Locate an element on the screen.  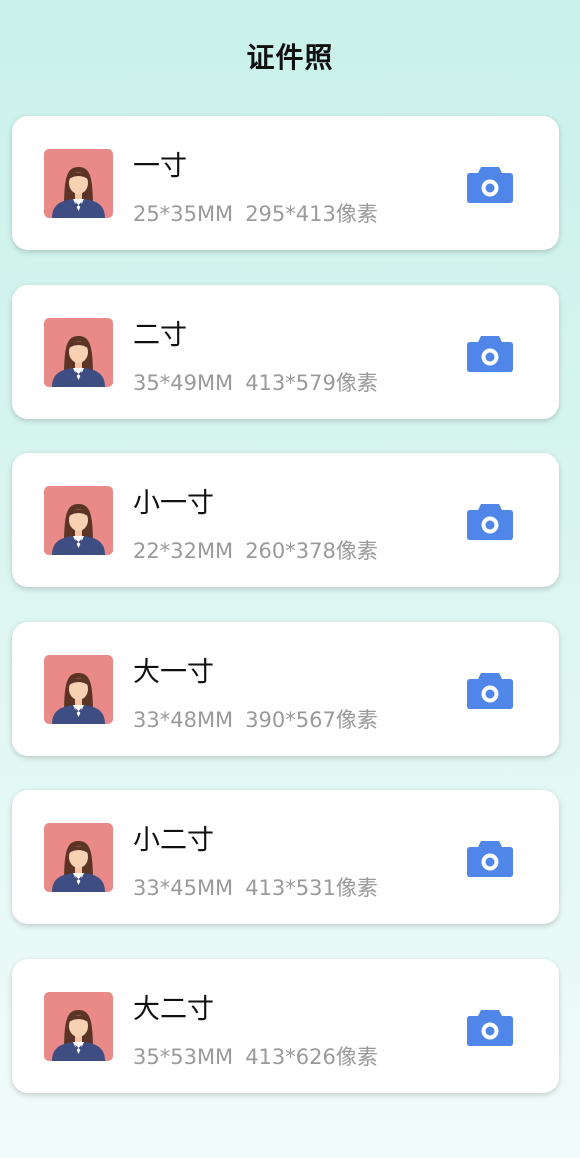
size-mm: 33*45MM is located at coordinates (183, 888).